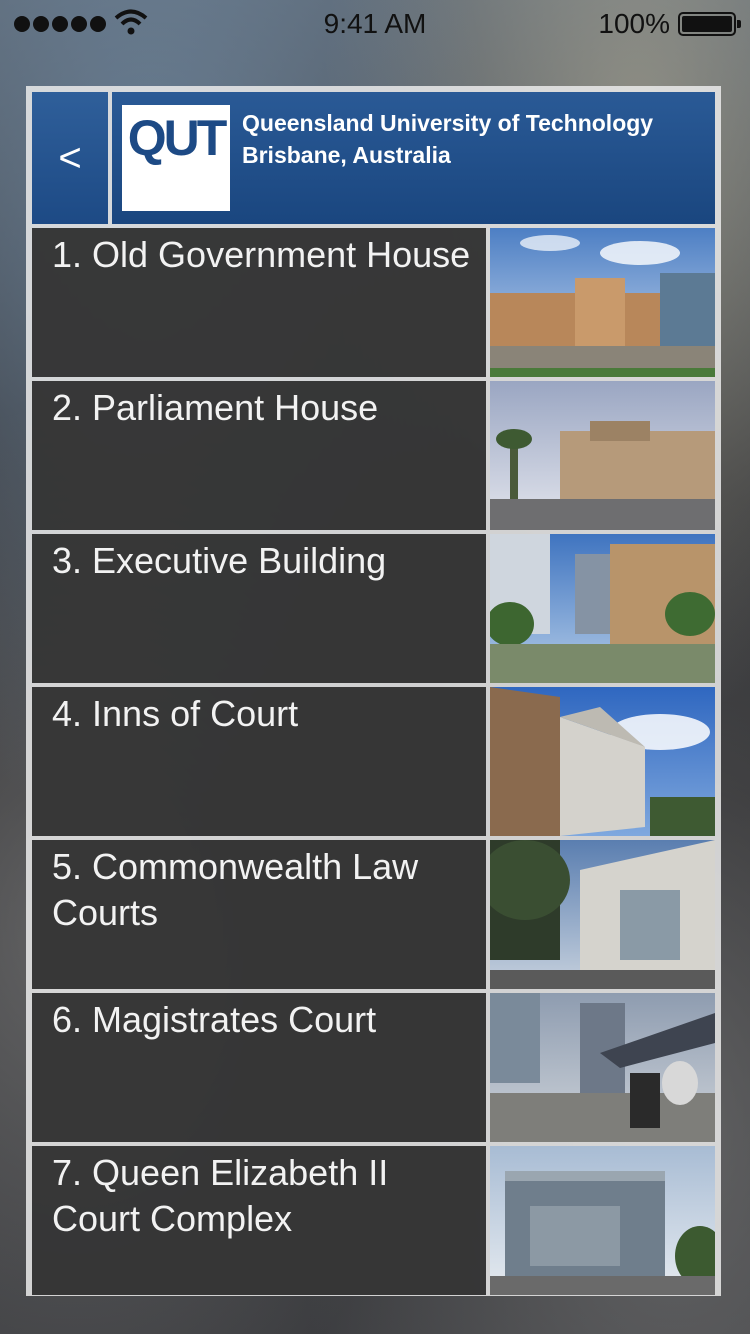  Describe the element at coordinates (602, 761) in the screenshot. I see `inns-of-court-photo` at that location.